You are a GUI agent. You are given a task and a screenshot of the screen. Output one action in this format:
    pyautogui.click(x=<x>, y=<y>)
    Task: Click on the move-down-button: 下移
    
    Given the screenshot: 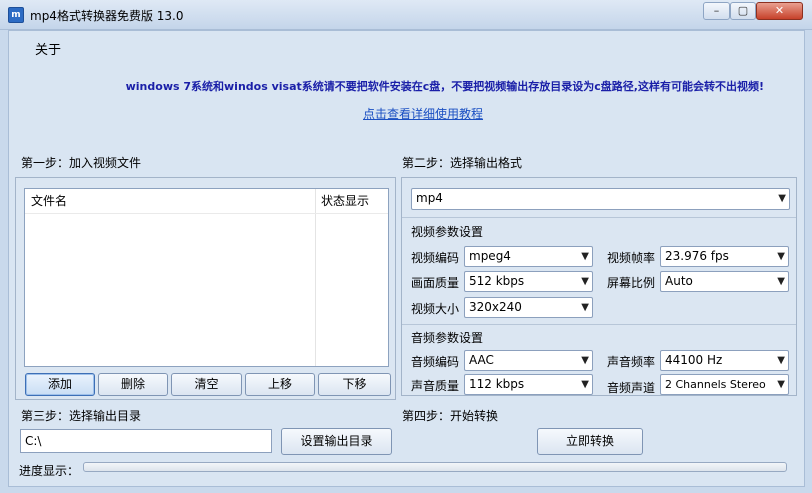 What is the action you would take?
    pyautogui.click(x=354, y=384)
    